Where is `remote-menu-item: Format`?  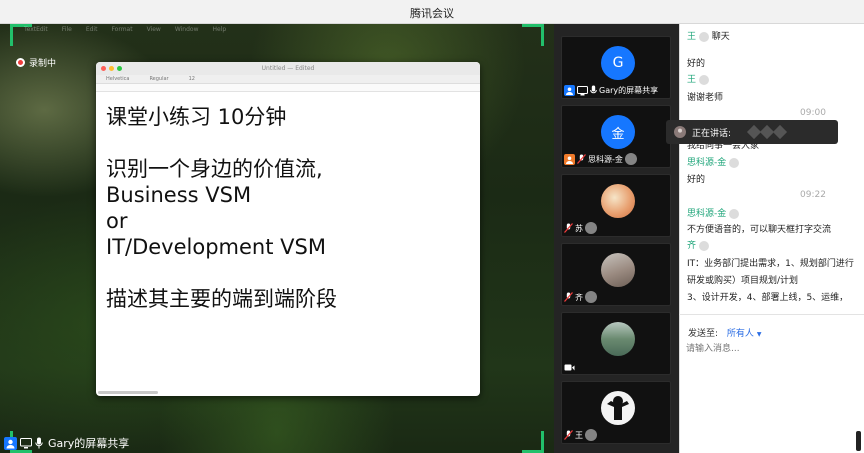
remote-menu-item: Format is located at coordinates (122, 29).